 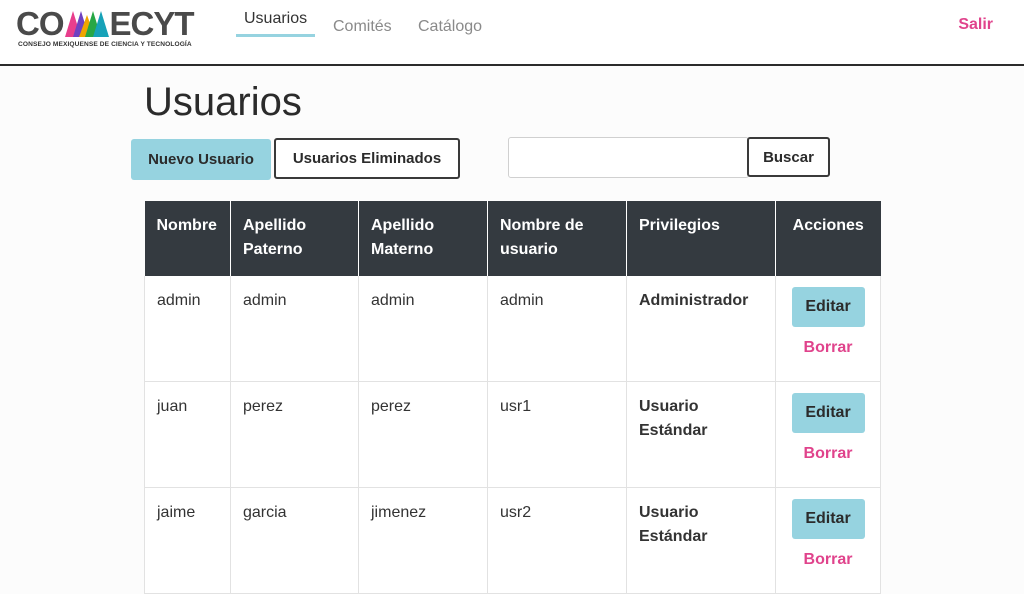 I want to click on logo-left-text: CO, so click(x=40, y=23).